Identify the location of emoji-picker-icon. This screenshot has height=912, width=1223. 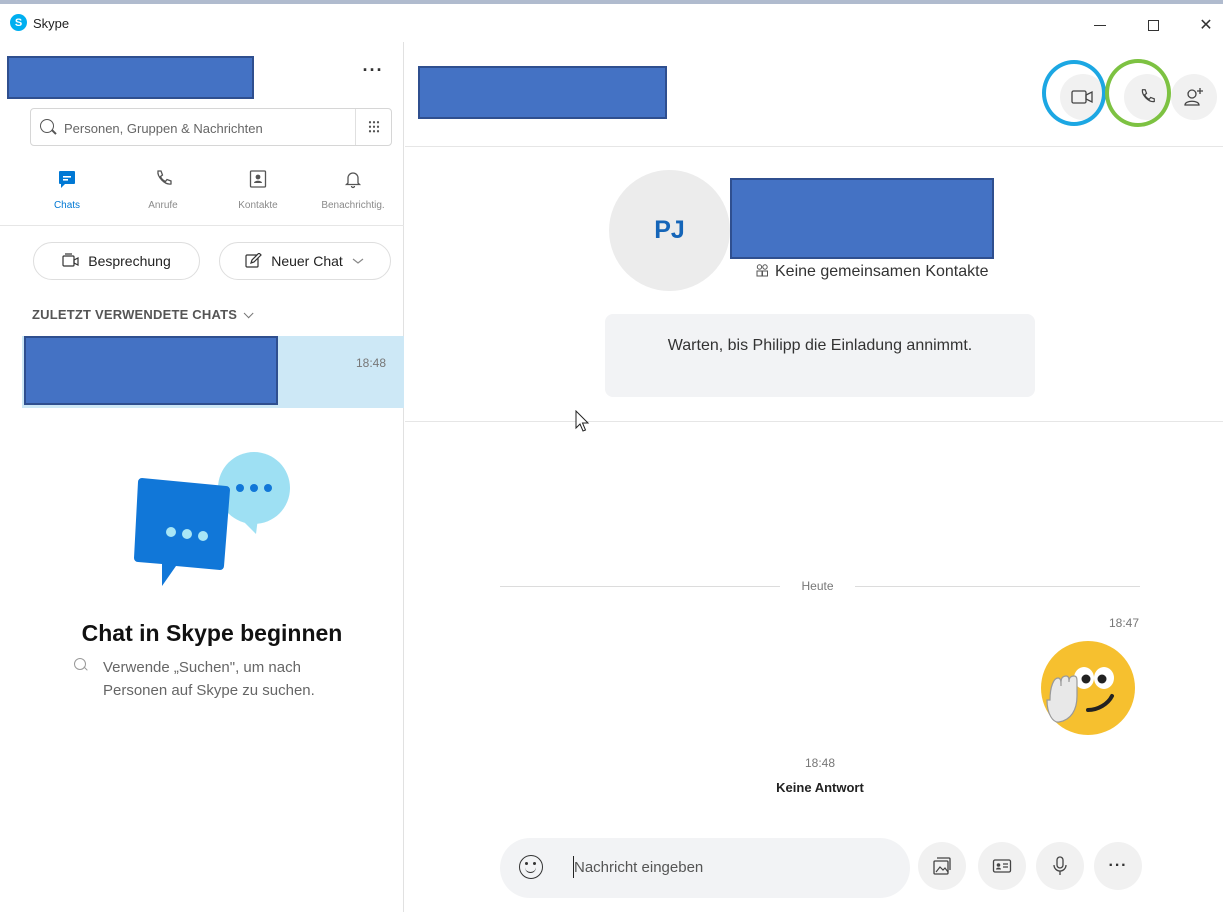
(531, 867).